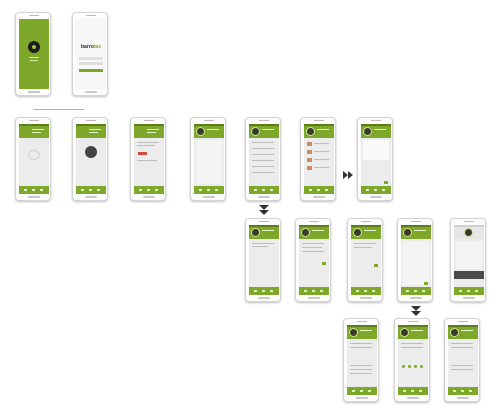 The image size is (500, 414). Describe the element at coordinates (148, 159) in the screenshot. I see `product-detail-phone` at that location.